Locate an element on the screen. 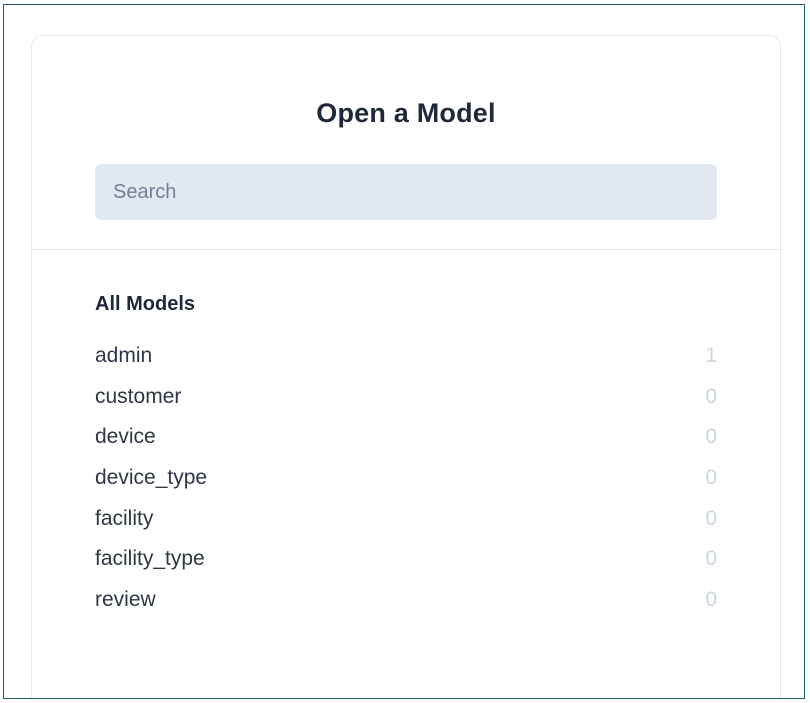  model-name: facility_type is located at coordinates (150, 559).